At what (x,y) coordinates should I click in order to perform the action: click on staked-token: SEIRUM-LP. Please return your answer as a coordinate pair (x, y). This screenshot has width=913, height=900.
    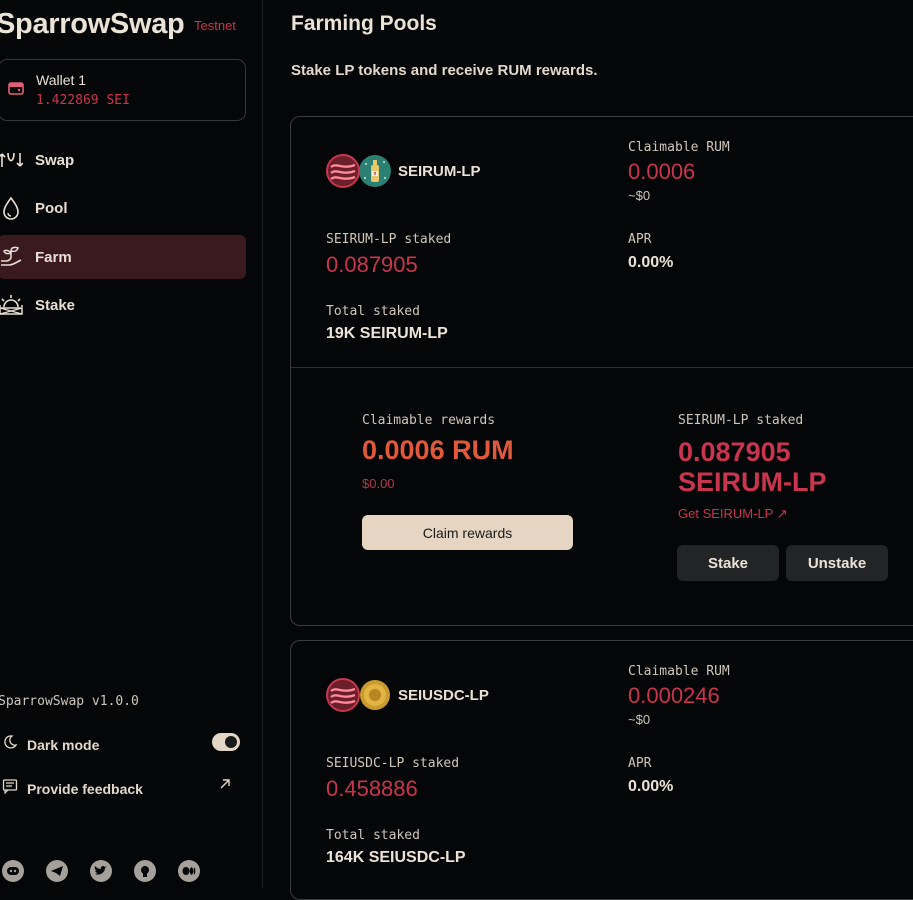
    Looking at the image, I should click on (752, 482).